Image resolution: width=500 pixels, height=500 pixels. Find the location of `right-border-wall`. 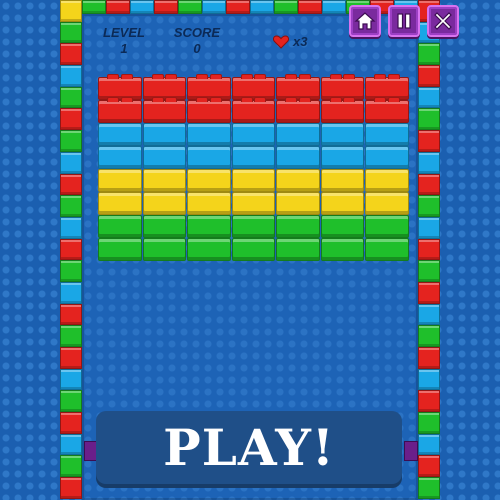

right-border-wall is located at coordinates (429, 250).